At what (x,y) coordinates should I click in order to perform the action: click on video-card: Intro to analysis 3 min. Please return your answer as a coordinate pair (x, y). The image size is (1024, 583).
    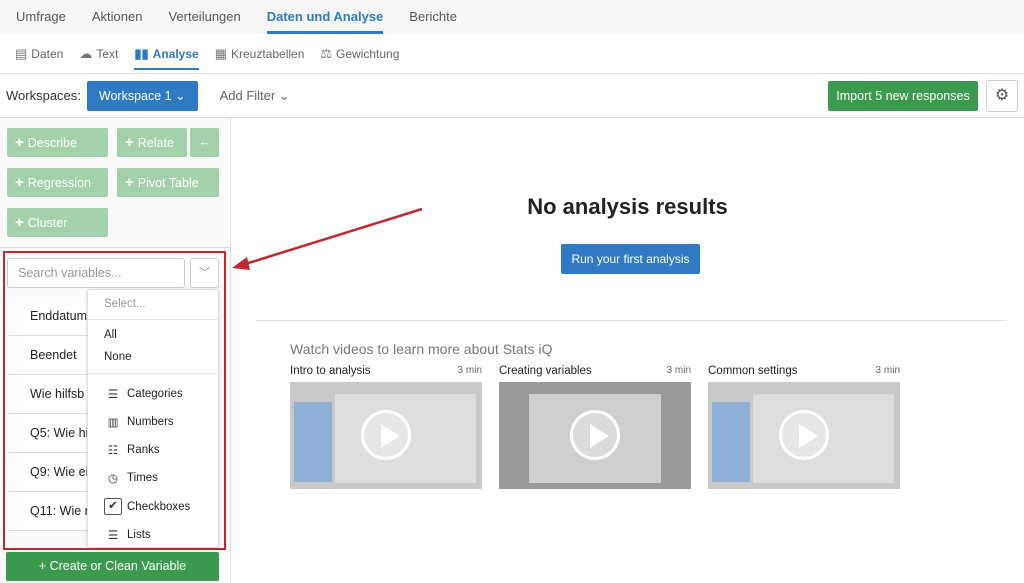
    Looking at the image, I should click on (386, 427).